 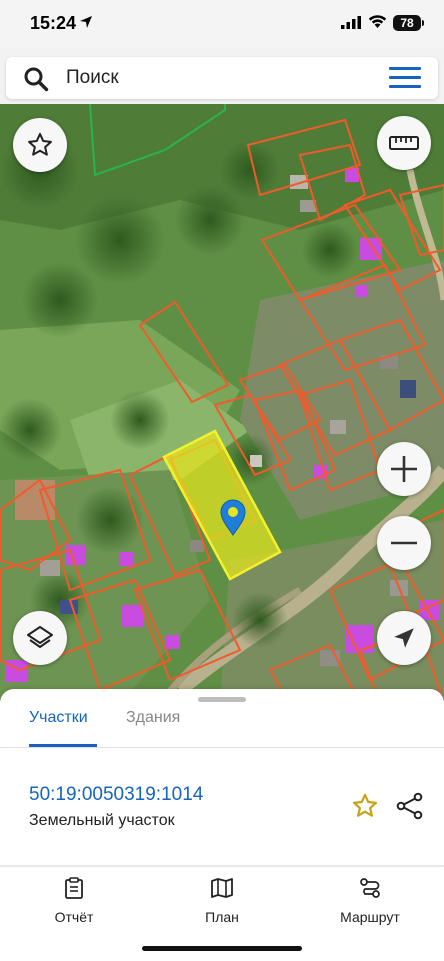 What do you see at coordinates (53, 23) in the screenshot?
I see `status-time: 15:24` at bounding box center [53, 23].